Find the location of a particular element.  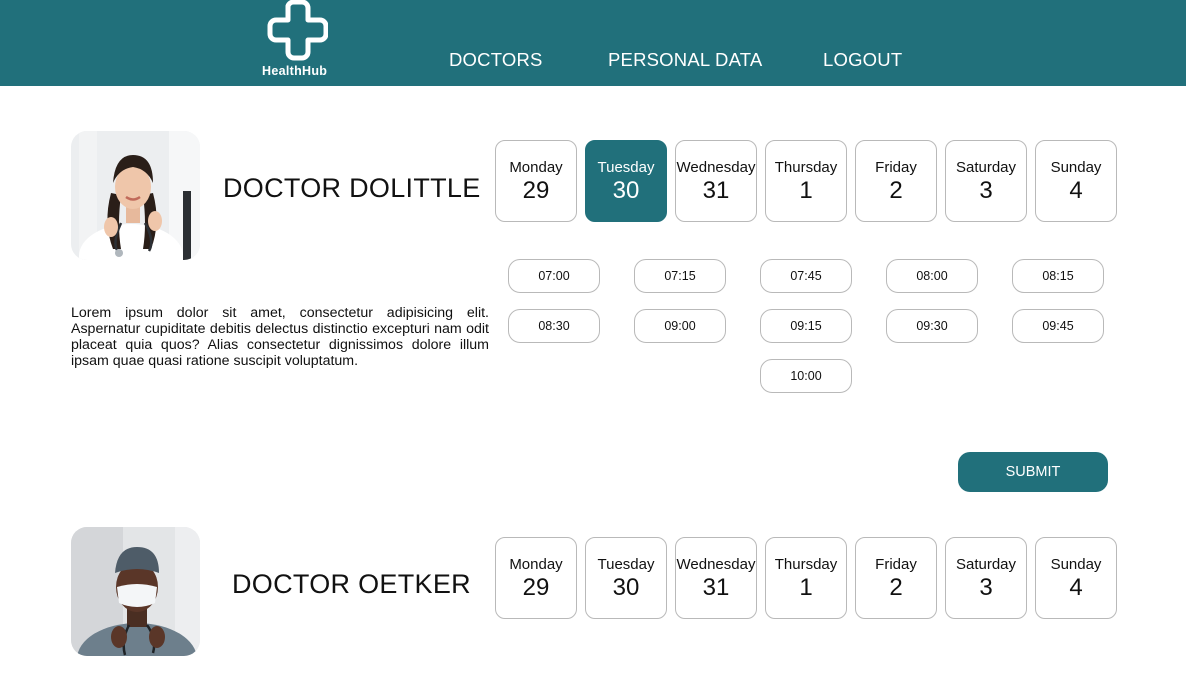

time-slot: 07:15 is located at coordinates (680, 276).